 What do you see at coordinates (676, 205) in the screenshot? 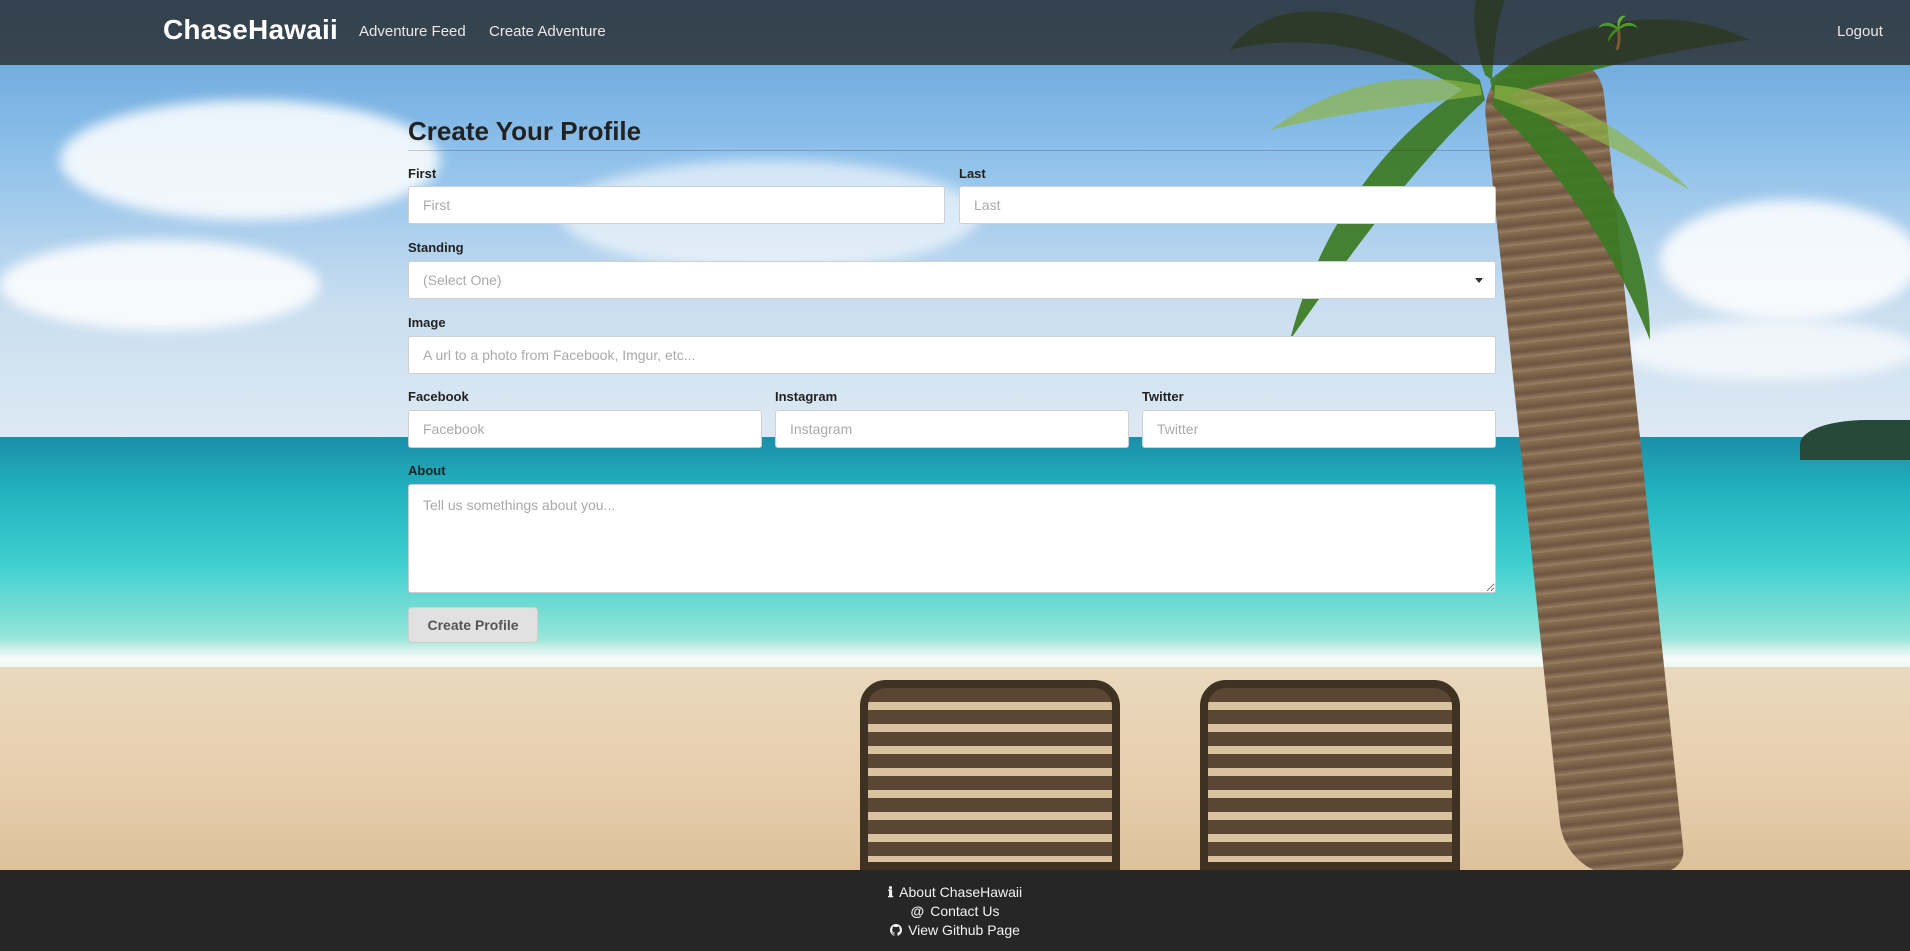
I see `first-name-input` at bounding box center [676, 205].